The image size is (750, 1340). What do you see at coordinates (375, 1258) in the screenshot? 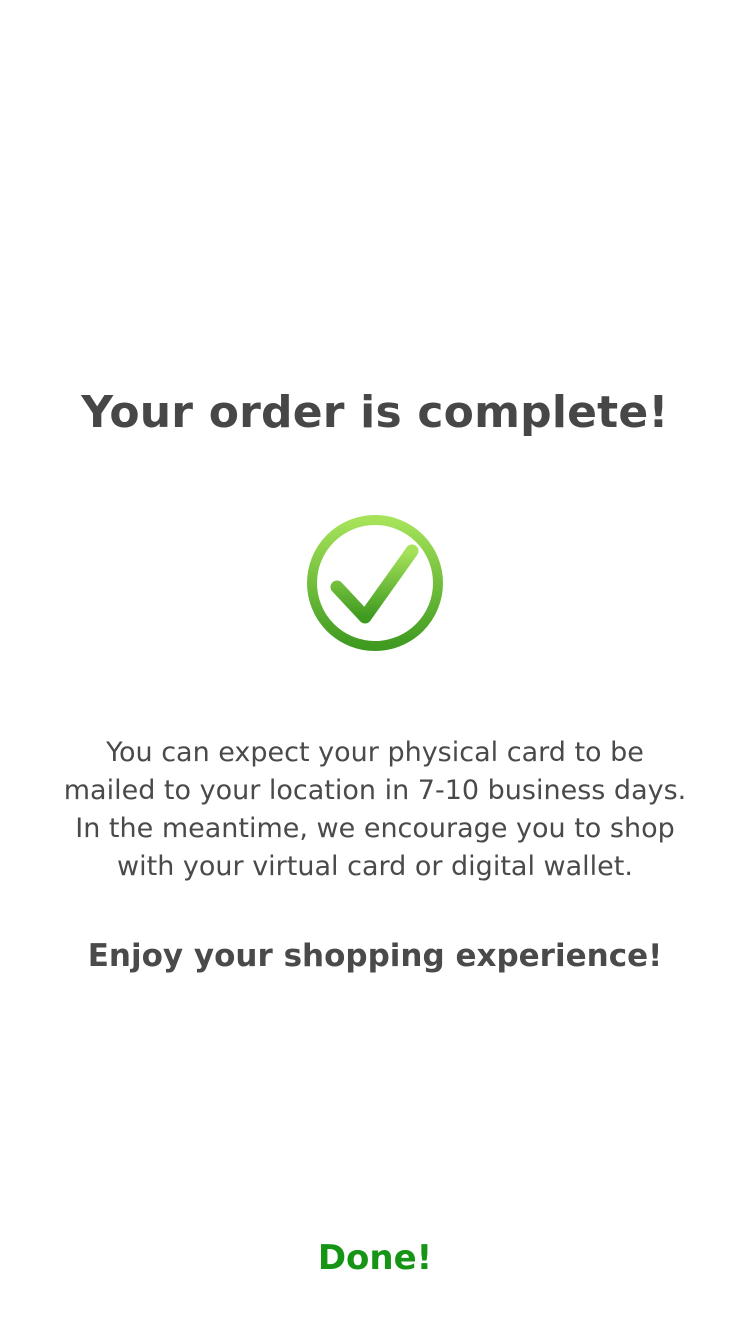
I see `done-button: Done!` at bounding box center [375, 1258].